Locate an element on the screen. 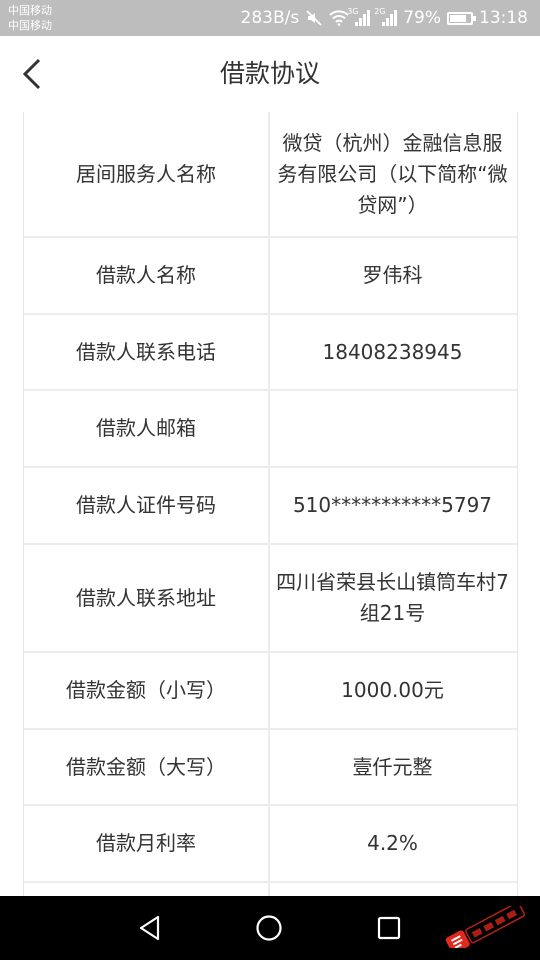 This screenshot has height=960, width=540. carrier-1: 中国移动 is located at coordinates (30, 10).